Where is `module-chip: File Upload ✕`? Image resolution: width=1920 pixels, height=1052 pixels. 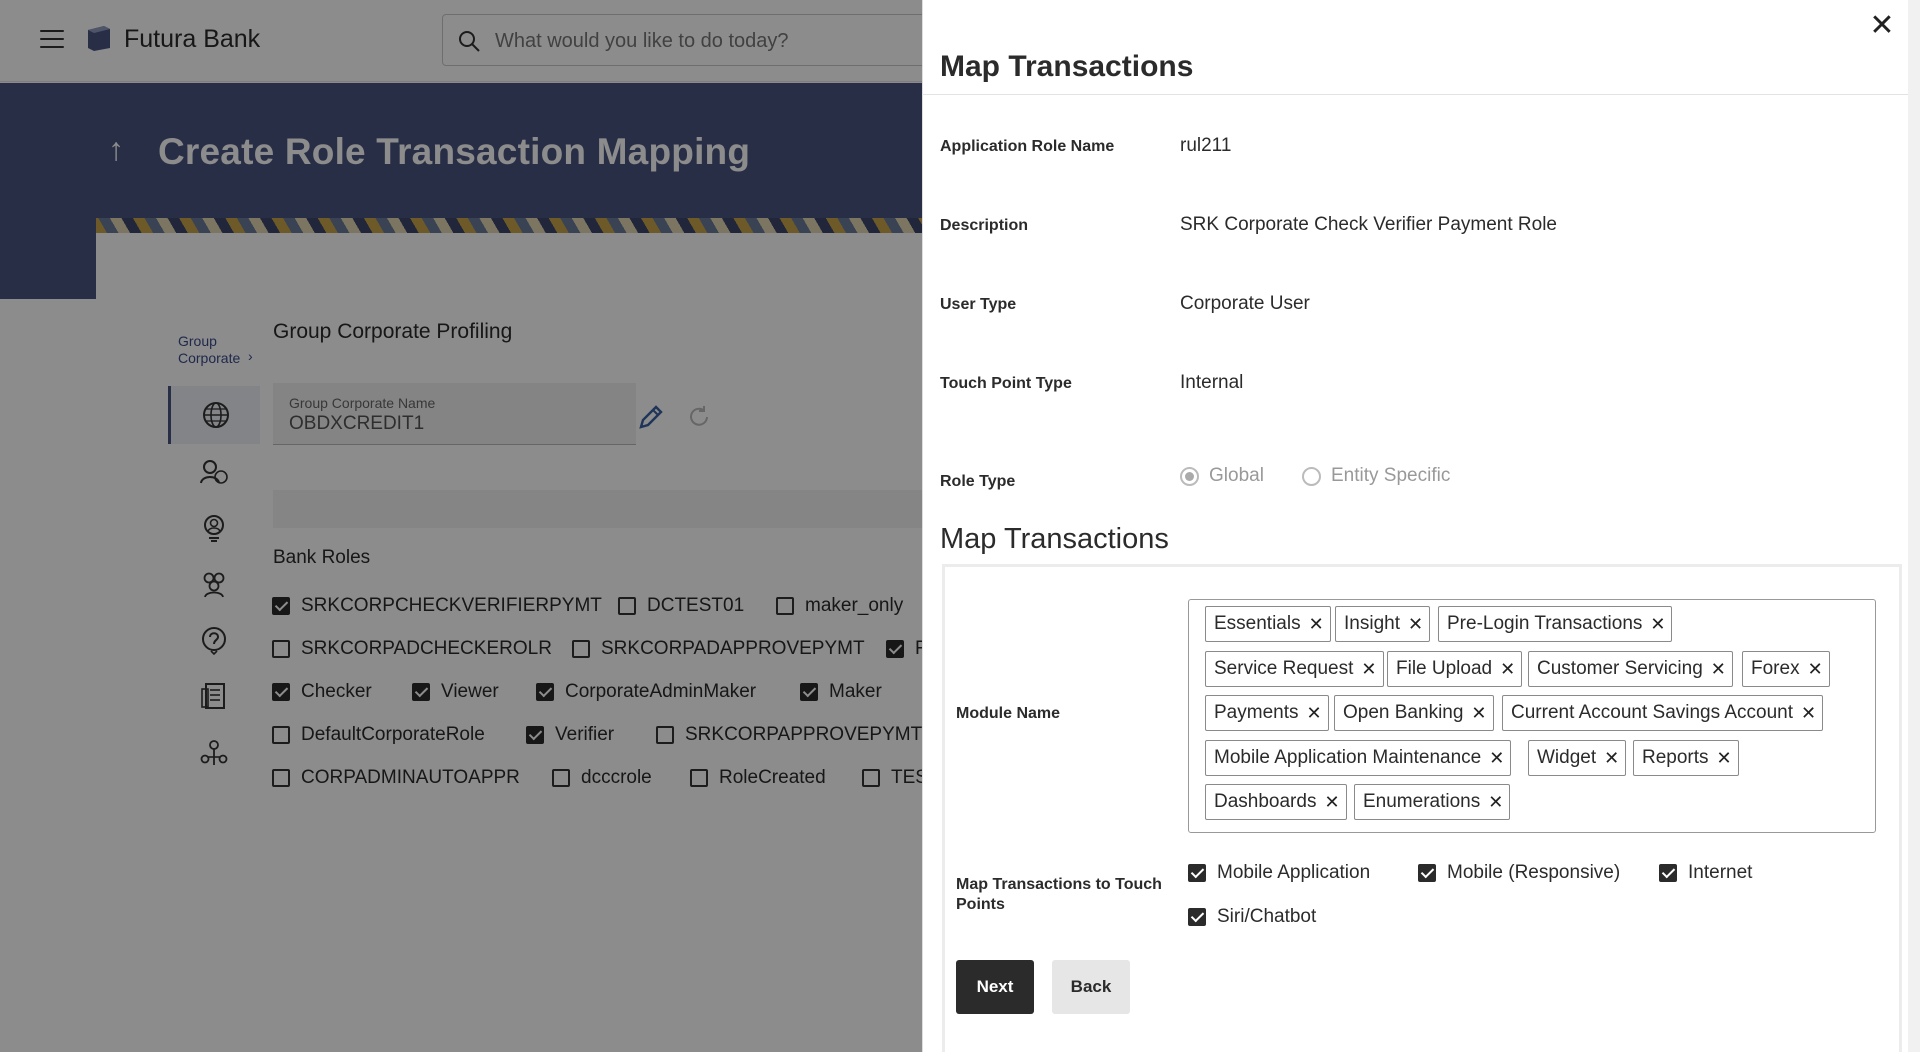 module-chip: File Upload ✕ is located at coordinates (1455, 669).